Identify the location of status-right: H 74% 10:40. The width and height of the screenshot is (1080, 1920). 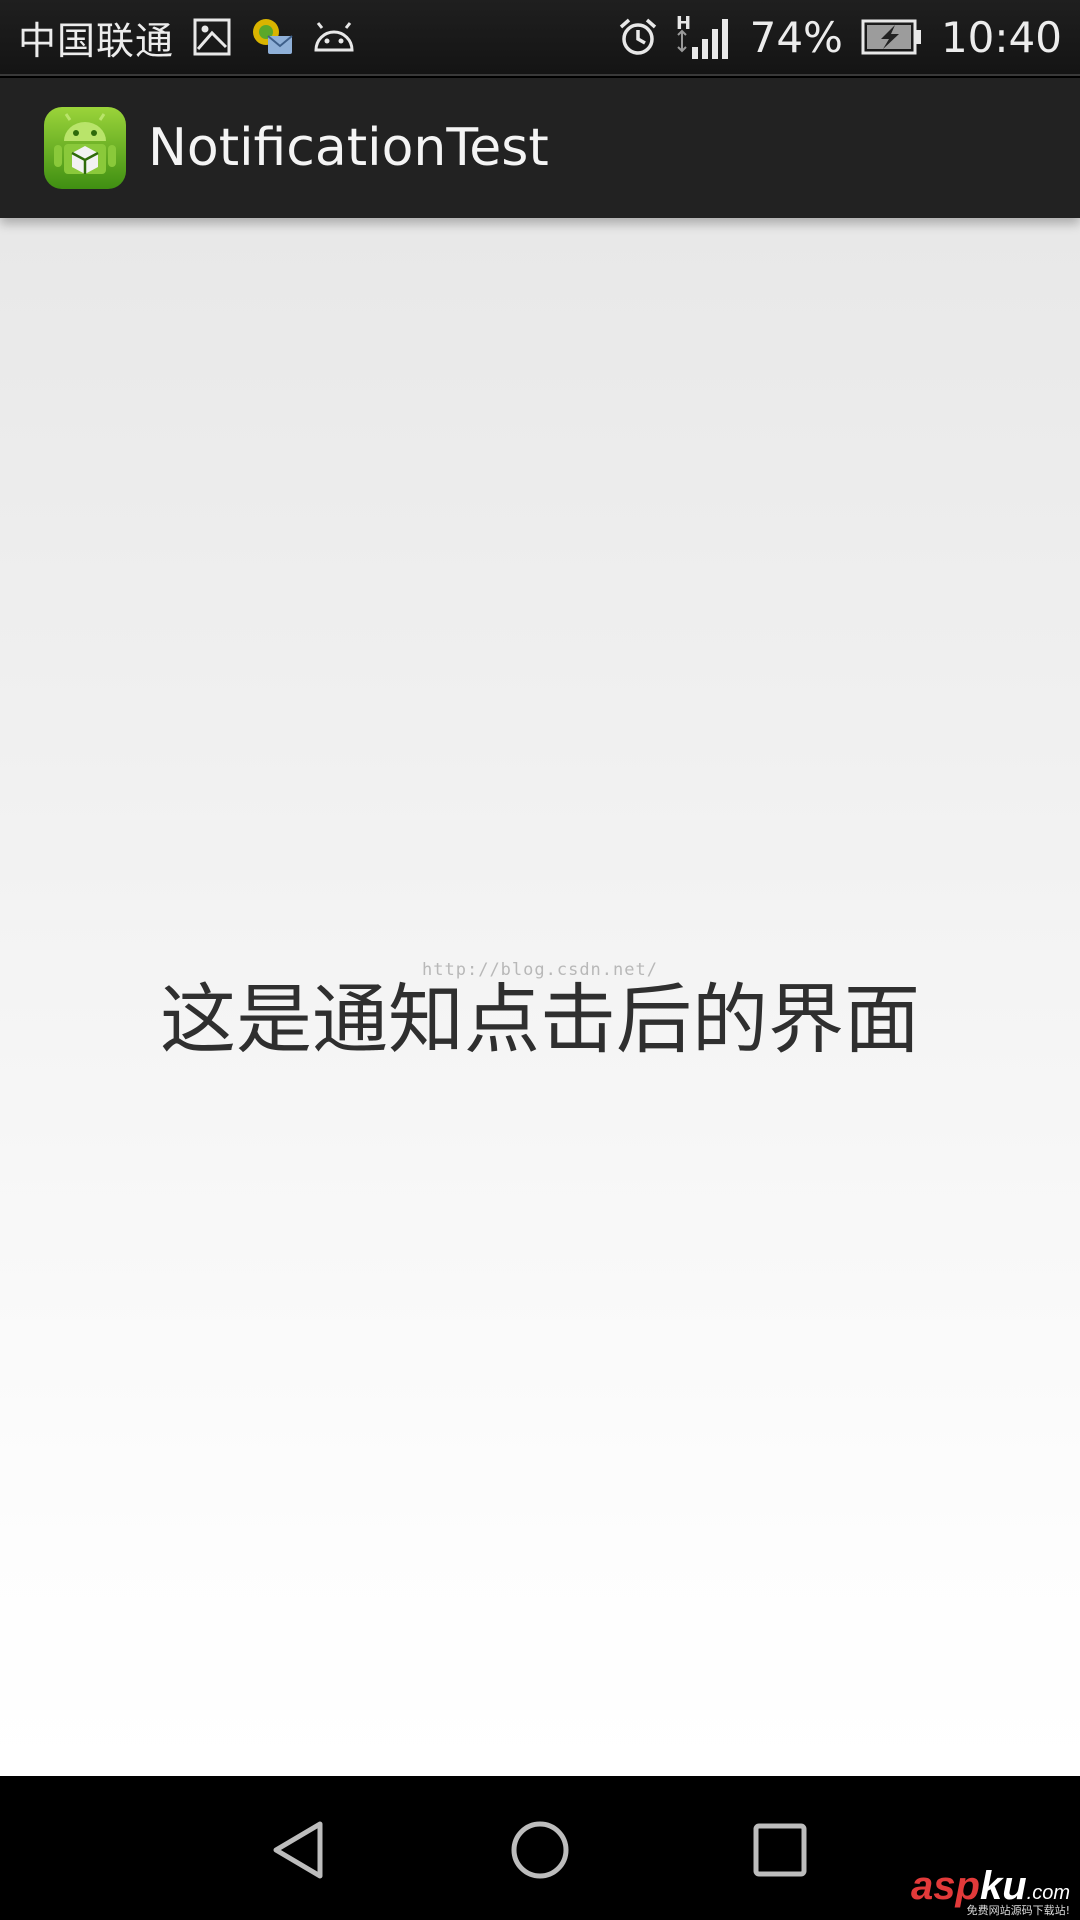
(840, 37).